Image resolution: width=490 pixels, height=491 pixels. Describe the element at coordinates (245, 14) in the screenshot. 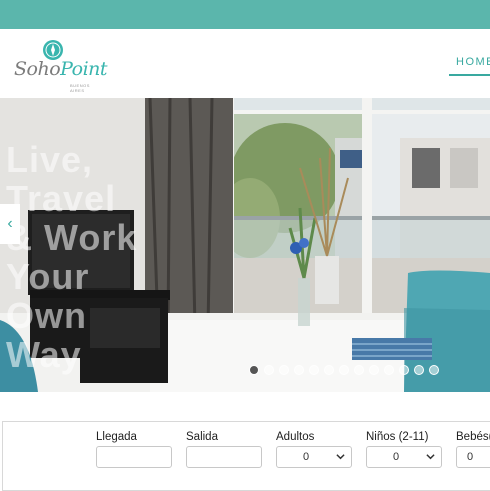

I see `top-bar` at that location.